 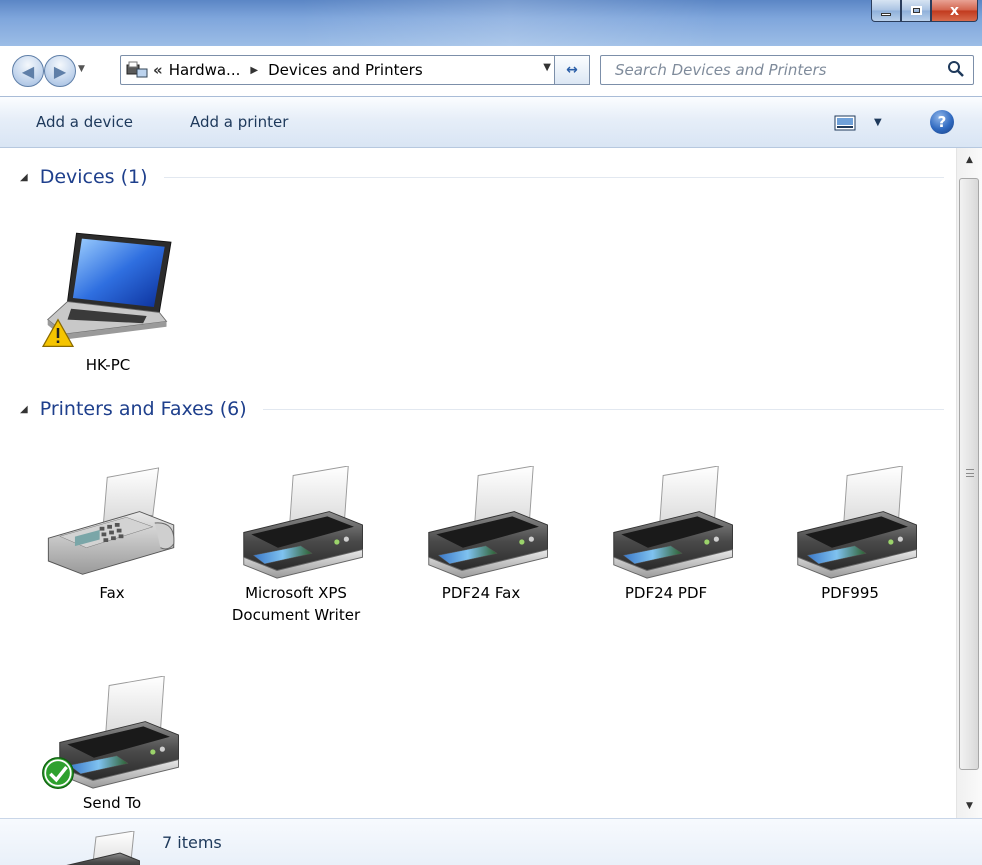 I want to click on printer-item-pdf24-fax: PDF24 Fax, so click(x=481, y=535).